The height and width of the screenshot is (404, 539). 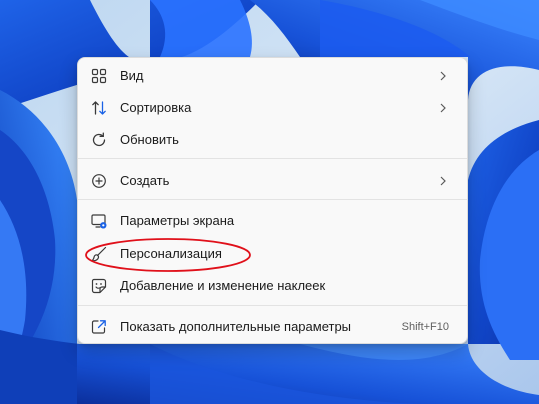 What do you see at coordinates (272, 221) in the screenshot?
I see `menu-item-display-settings: Параметры экрана` at bounding box center [272, 221].